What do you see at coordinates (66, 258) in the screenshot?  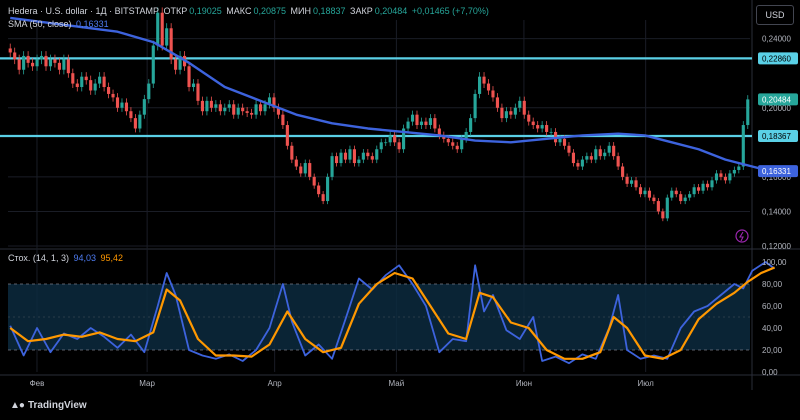 I see `stoch-header: Стох. (14, 1, 3) 94,03 95,42` at bounding box center [66, 258].